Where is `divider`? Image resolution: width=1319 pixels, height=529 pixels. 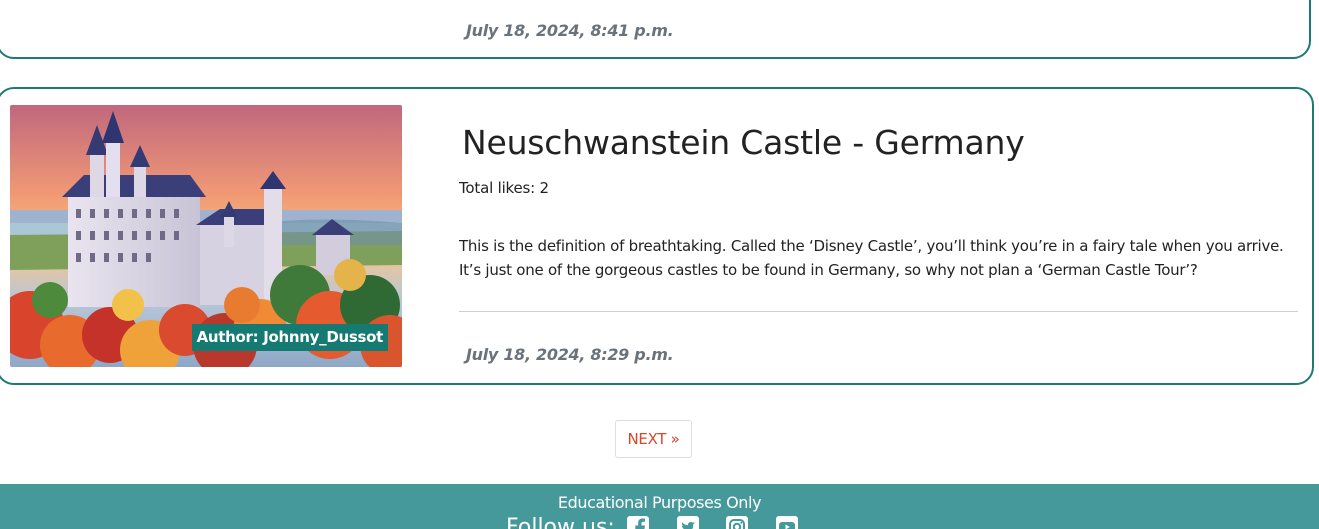
divider is located at coordinates (878, 311).